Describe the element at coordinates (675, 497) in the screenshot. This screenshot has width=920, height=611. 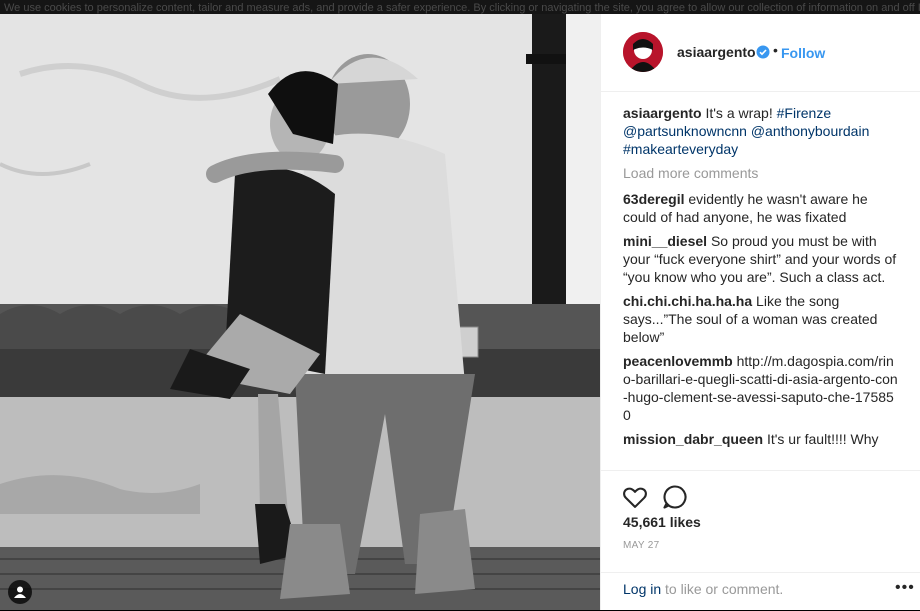
I see `speech-bubble-icon` at that location.